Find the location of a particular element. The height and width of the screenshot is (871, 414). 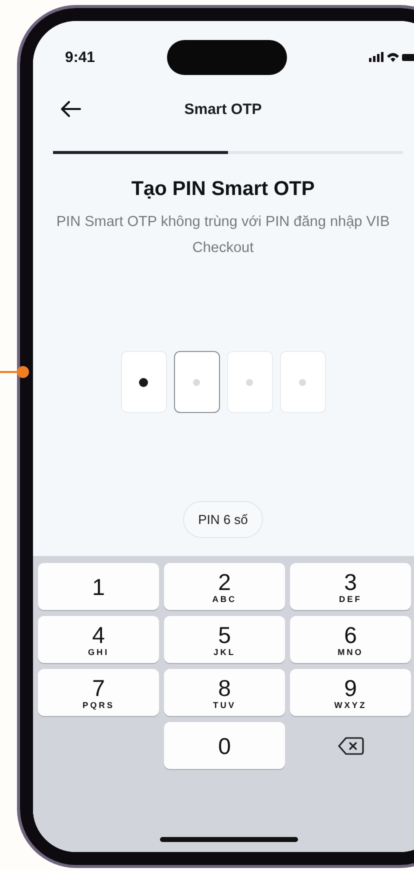

pin-length-button: PIN 6 số is located at coordinates (223, 519).